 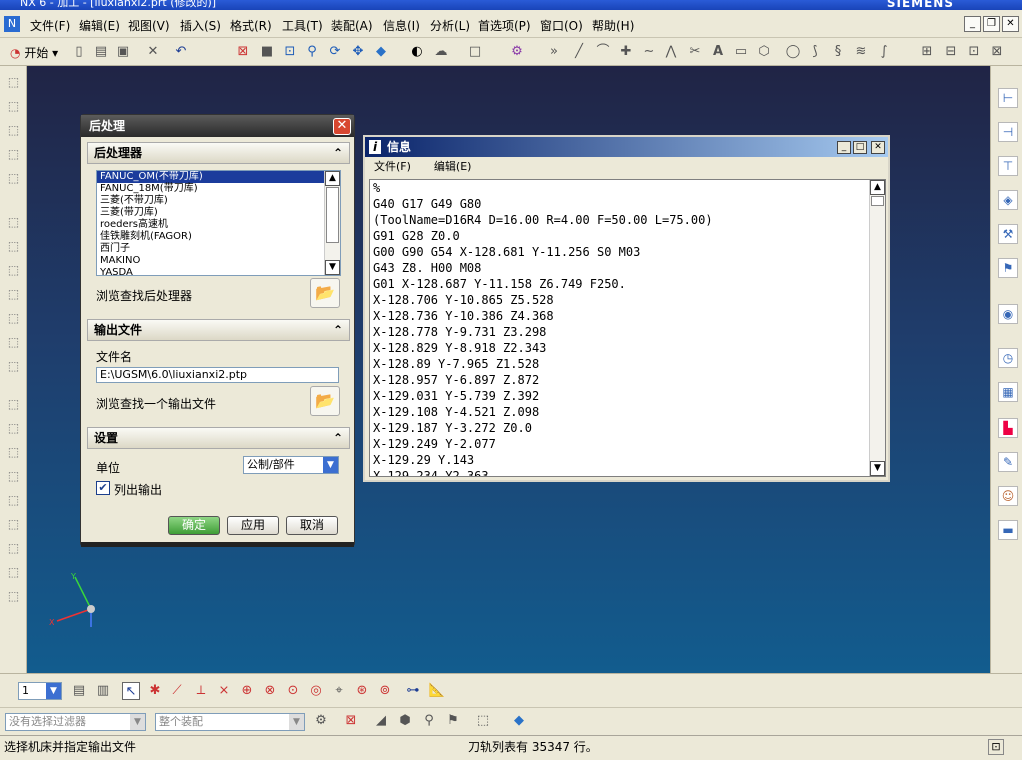 What do you see at coordinates (13, 318) in the screenshot?
I see `simulate-icon: ⬚` at bounding box center [13, 318].